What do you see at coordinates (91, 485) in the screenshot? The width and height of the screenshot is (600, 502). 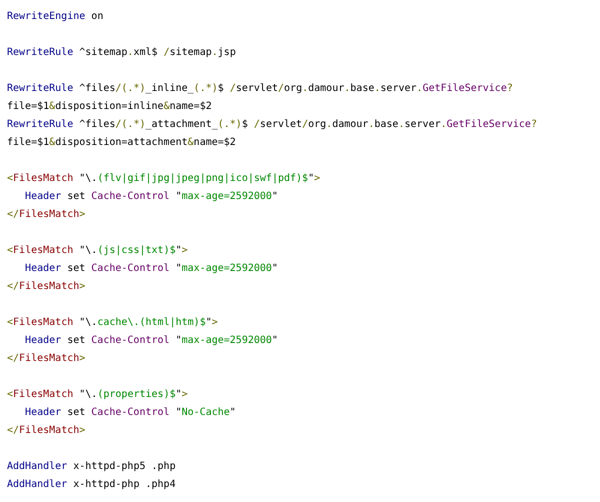 I see `code-line: AddHandler x-httpd-php .php4` at bounding box center [91, 485].